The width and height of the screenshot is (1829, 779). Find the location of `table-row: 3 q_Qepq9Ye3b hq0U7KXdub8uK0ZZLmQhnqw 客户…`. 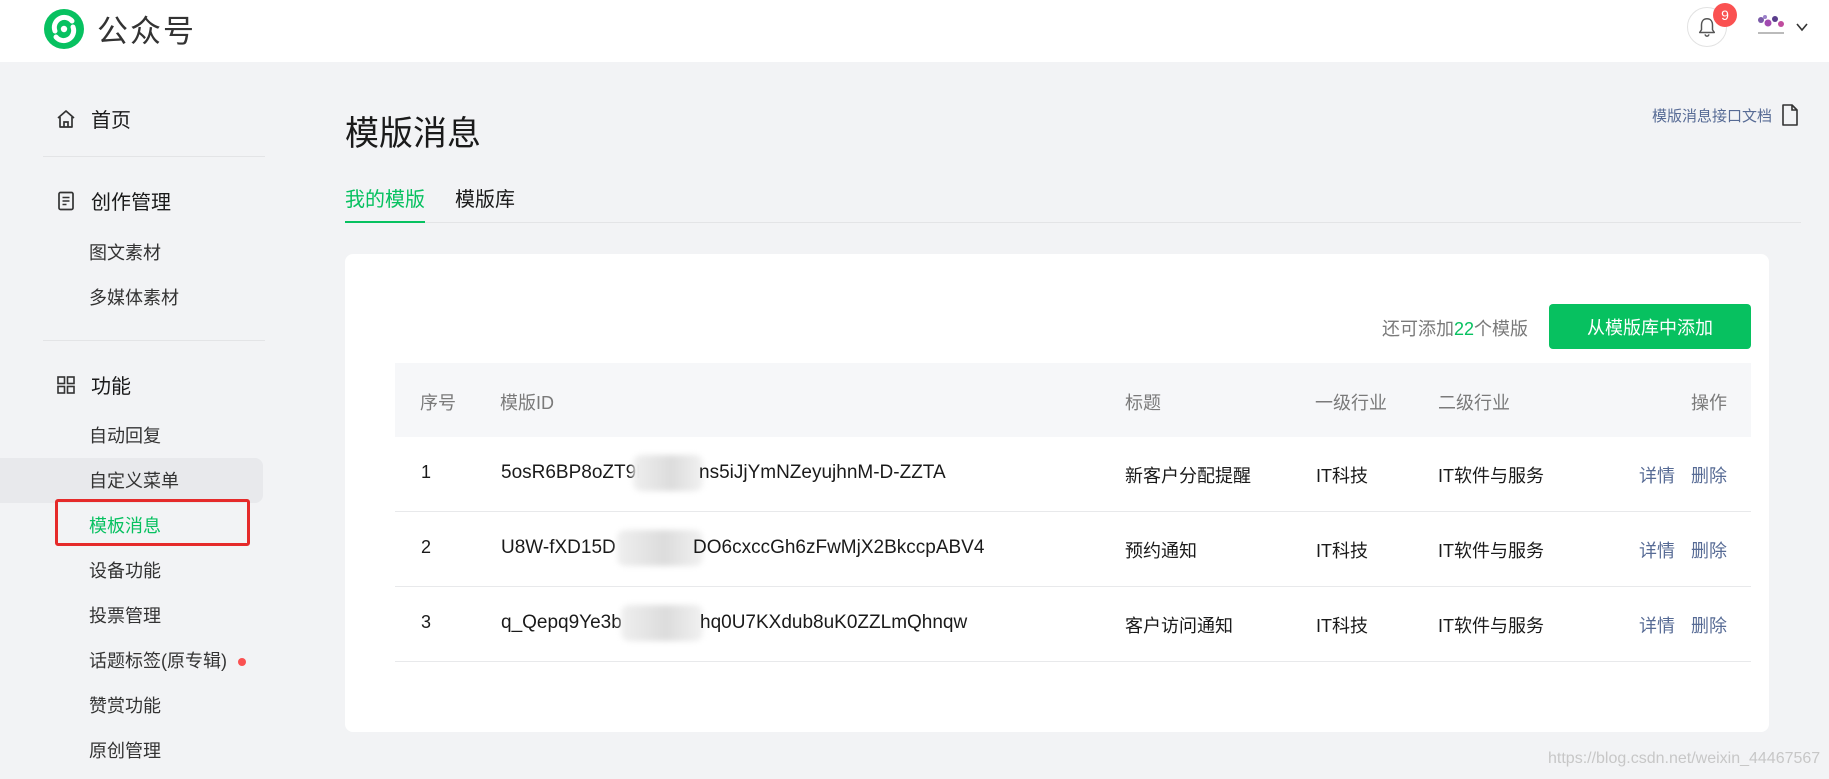

table-row: 3 q_Qepq9Ye3b hq0U7KXdub8uK0ZZLmQhnqw 客户… is located at coordinates (1073, 624).